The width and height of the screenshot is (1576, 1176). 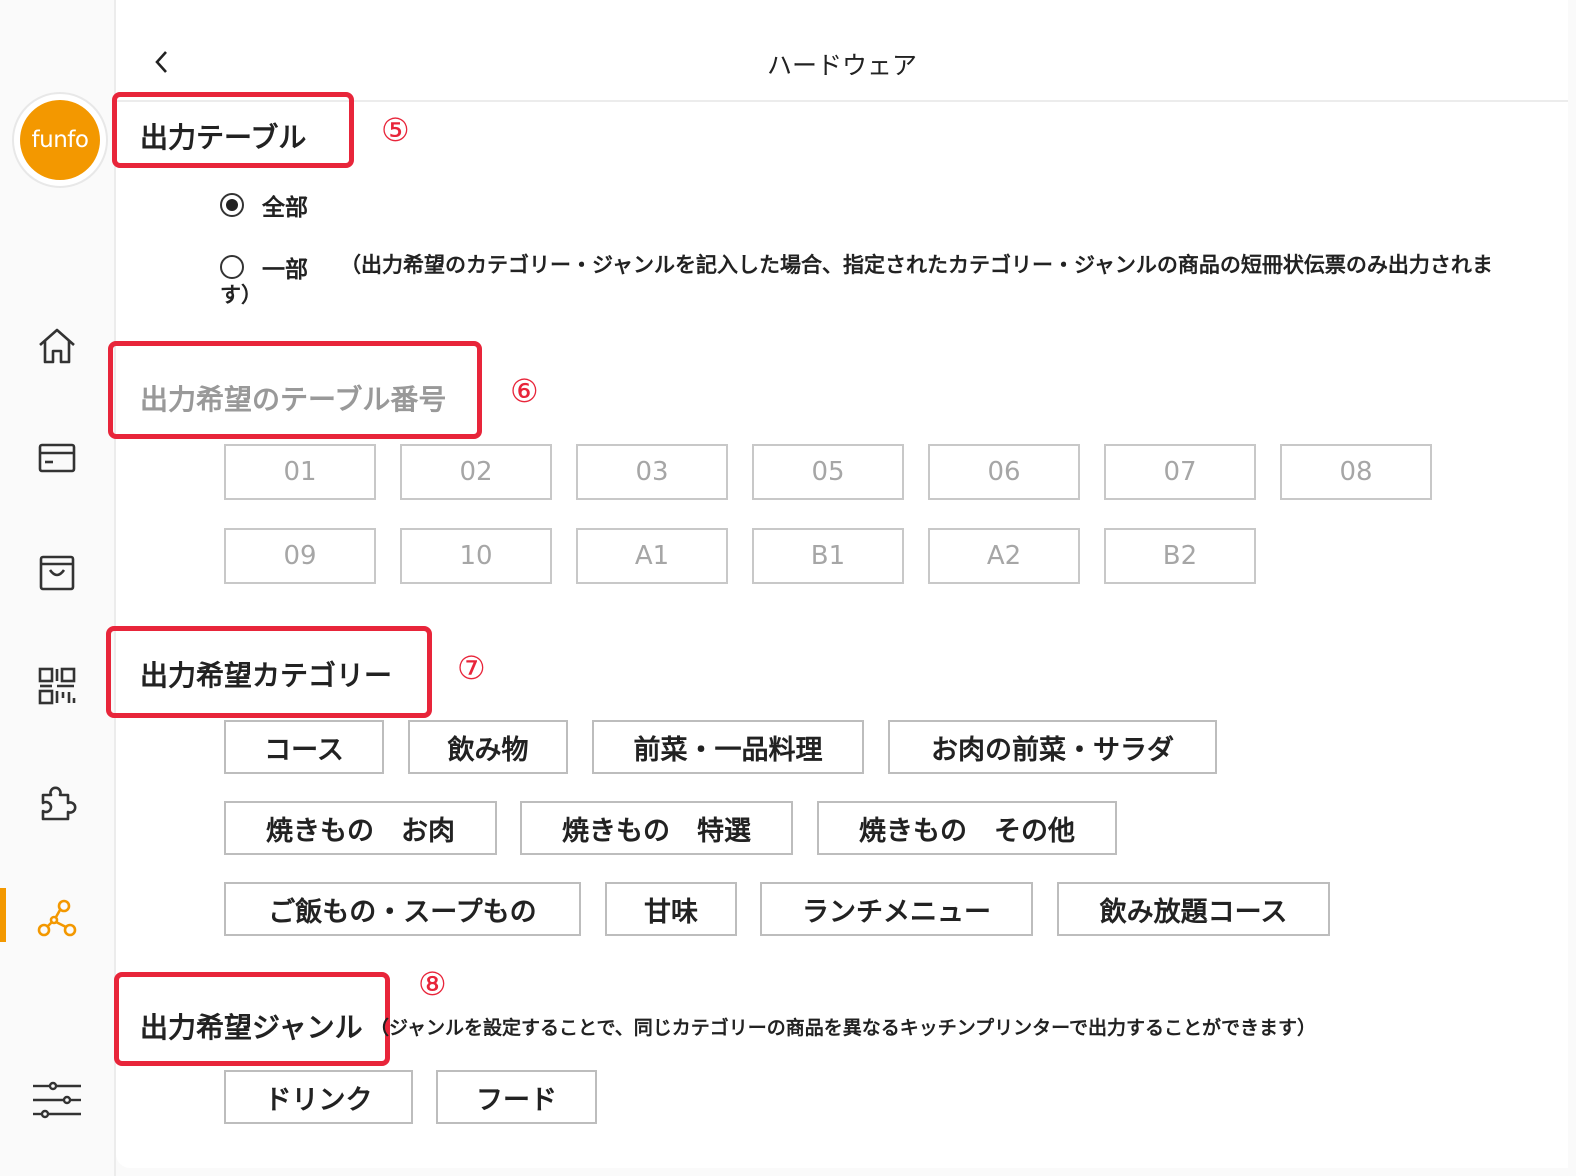 I want to click on category-chip: コース, so click(x=304, y=747).